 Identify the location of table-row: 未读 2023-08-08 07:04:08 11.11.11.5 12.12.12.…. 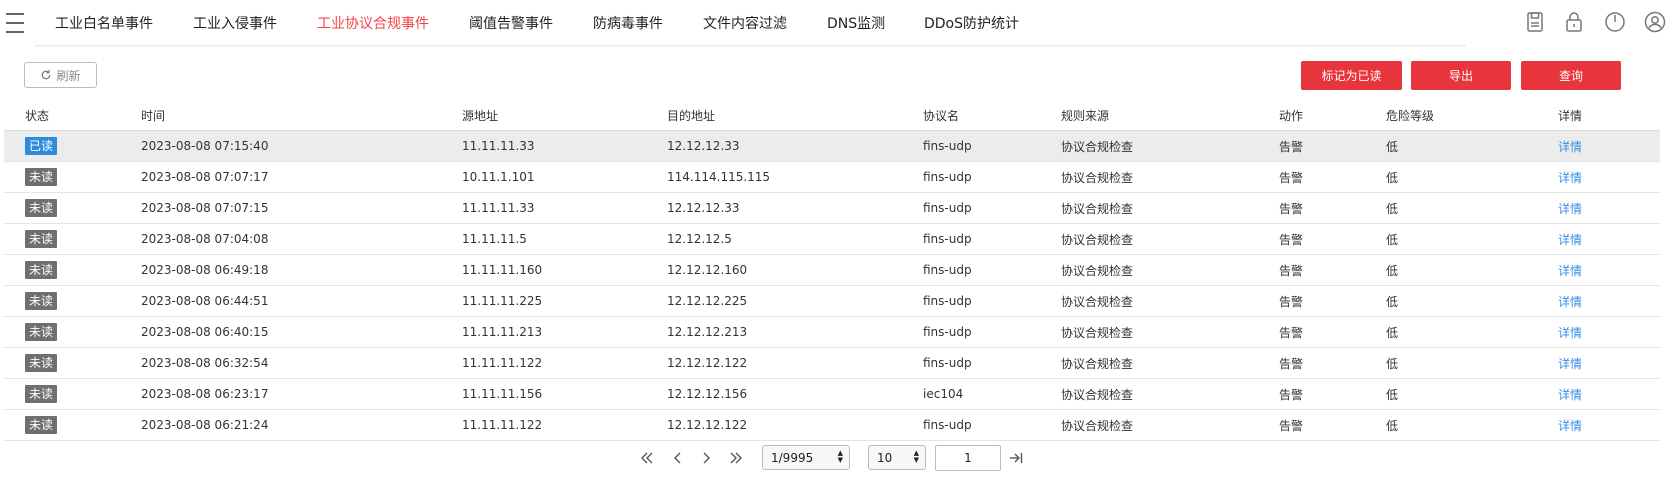
(832, 239).